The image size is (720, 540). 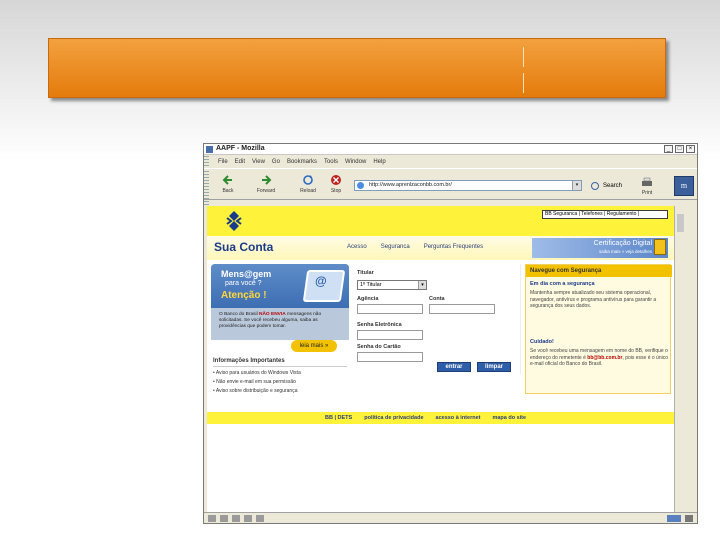 What do you see at coordinates (494, 367) in the screenshot?
I see `limpar-button: limpar` at bounding box center [494, 367].